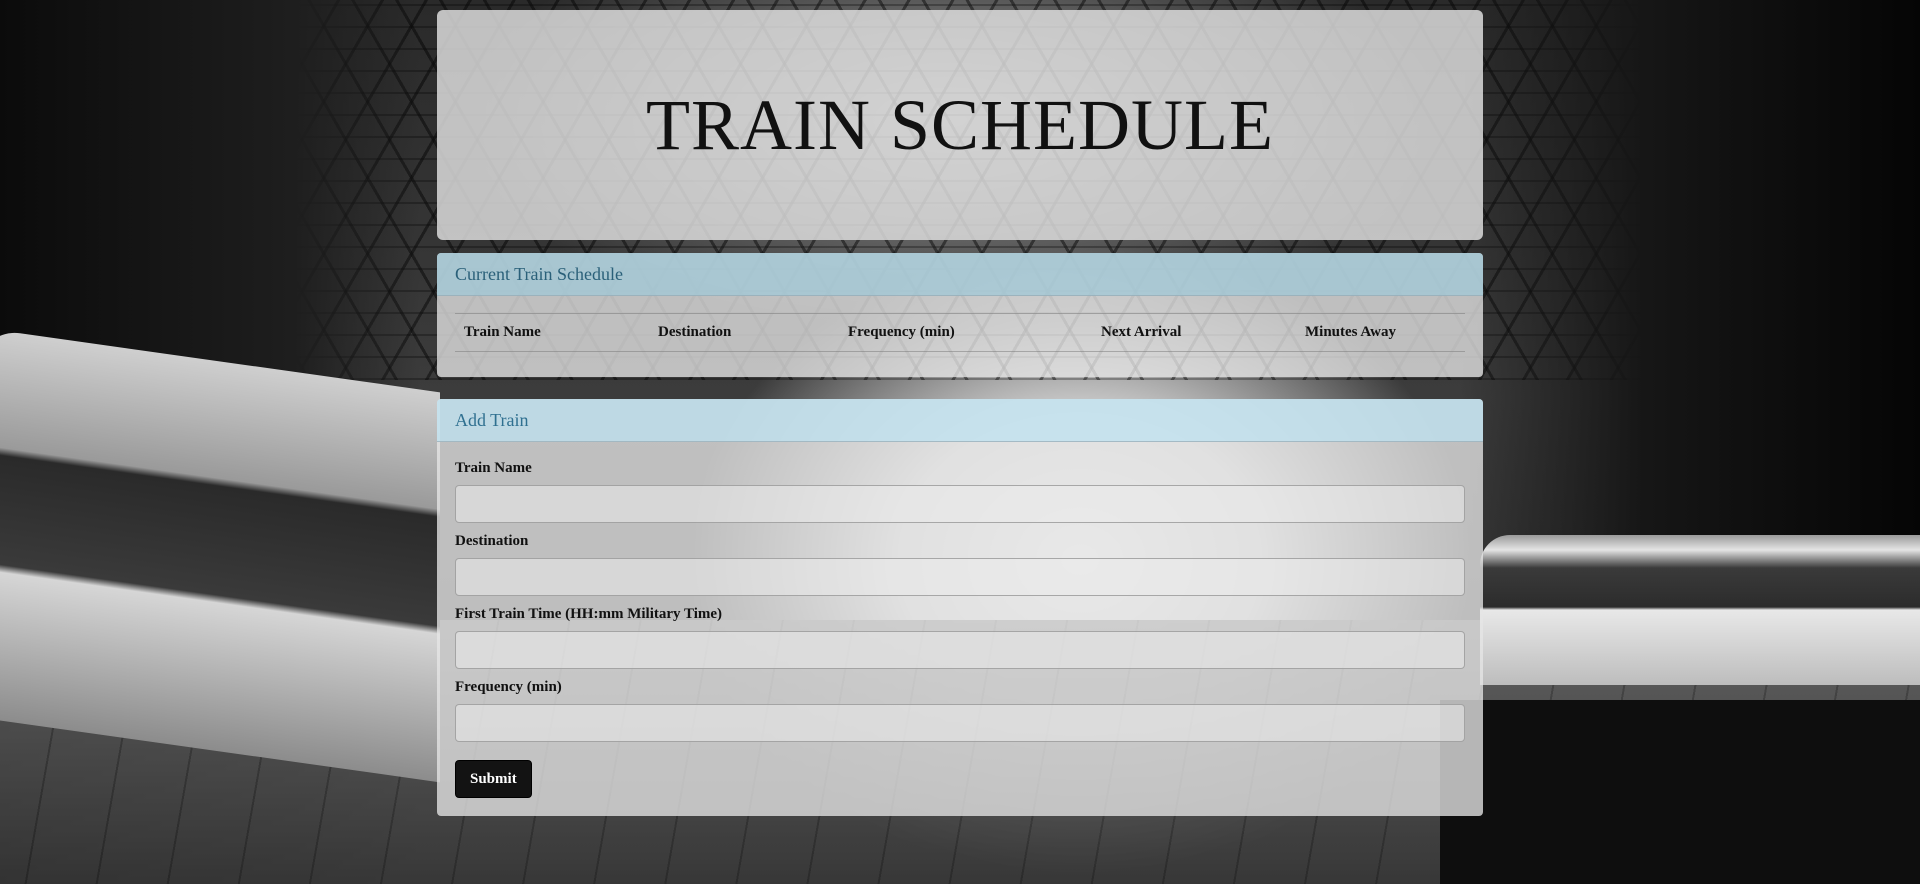  Describe the element at coordinates (960, 420) in the screenshot. I see `add-train-panel-heading: Add Train` at that location.